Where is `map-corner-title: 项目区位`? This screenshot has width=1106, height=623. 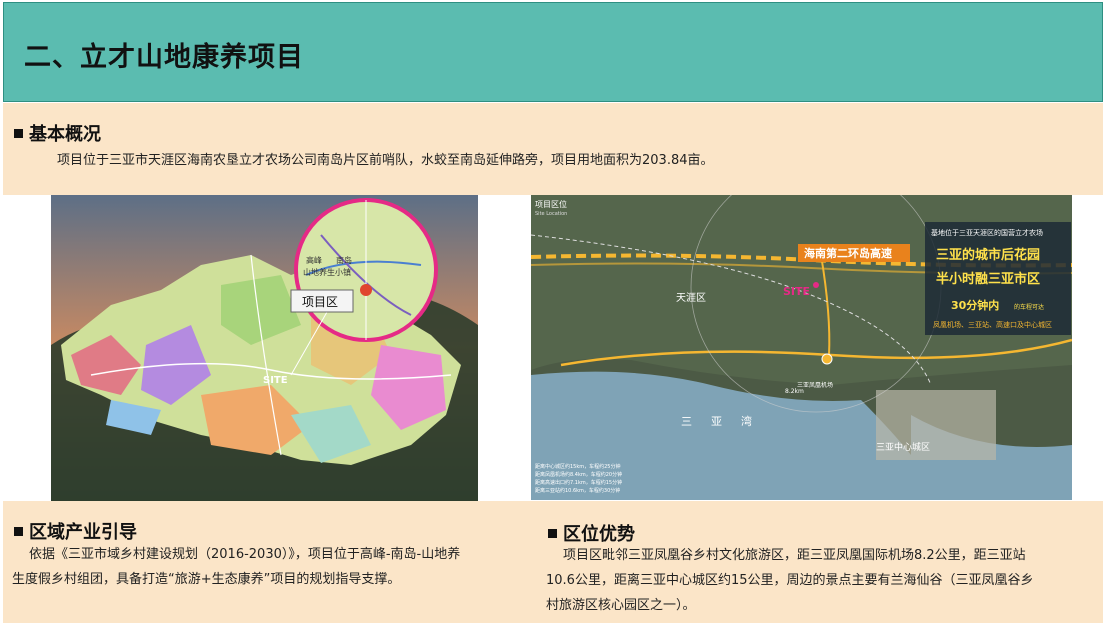 map-corner-title: 项目区位 is located at coordinates (551, 204).